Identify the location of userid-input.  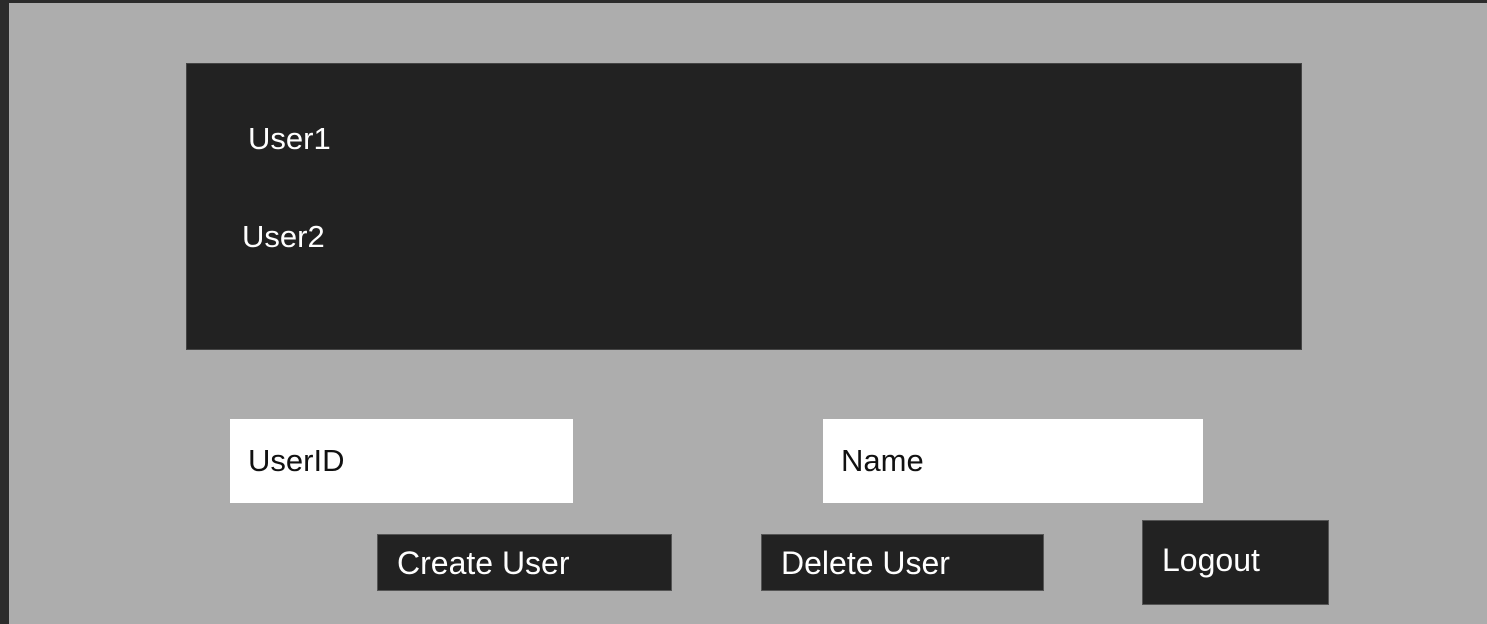
(401, 461).